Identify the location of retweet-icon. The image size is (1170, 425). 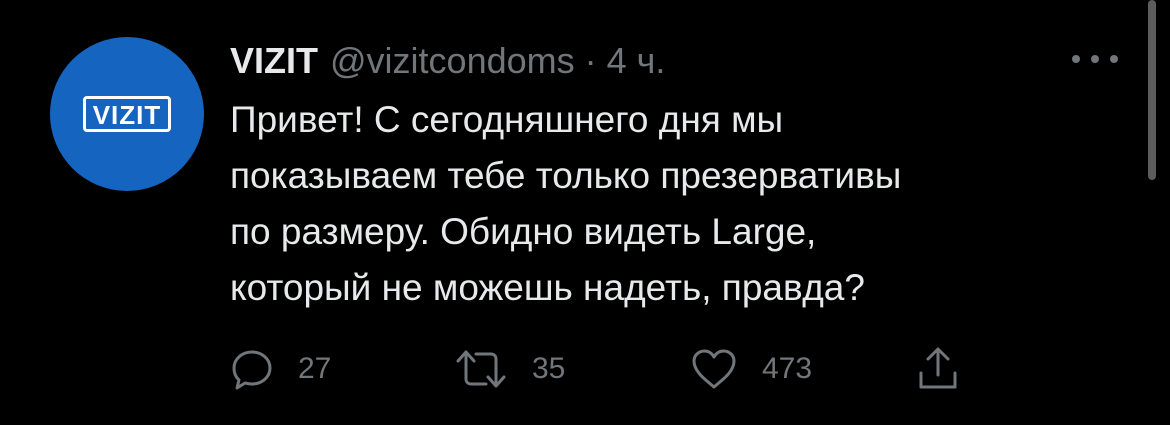
(481, 369).